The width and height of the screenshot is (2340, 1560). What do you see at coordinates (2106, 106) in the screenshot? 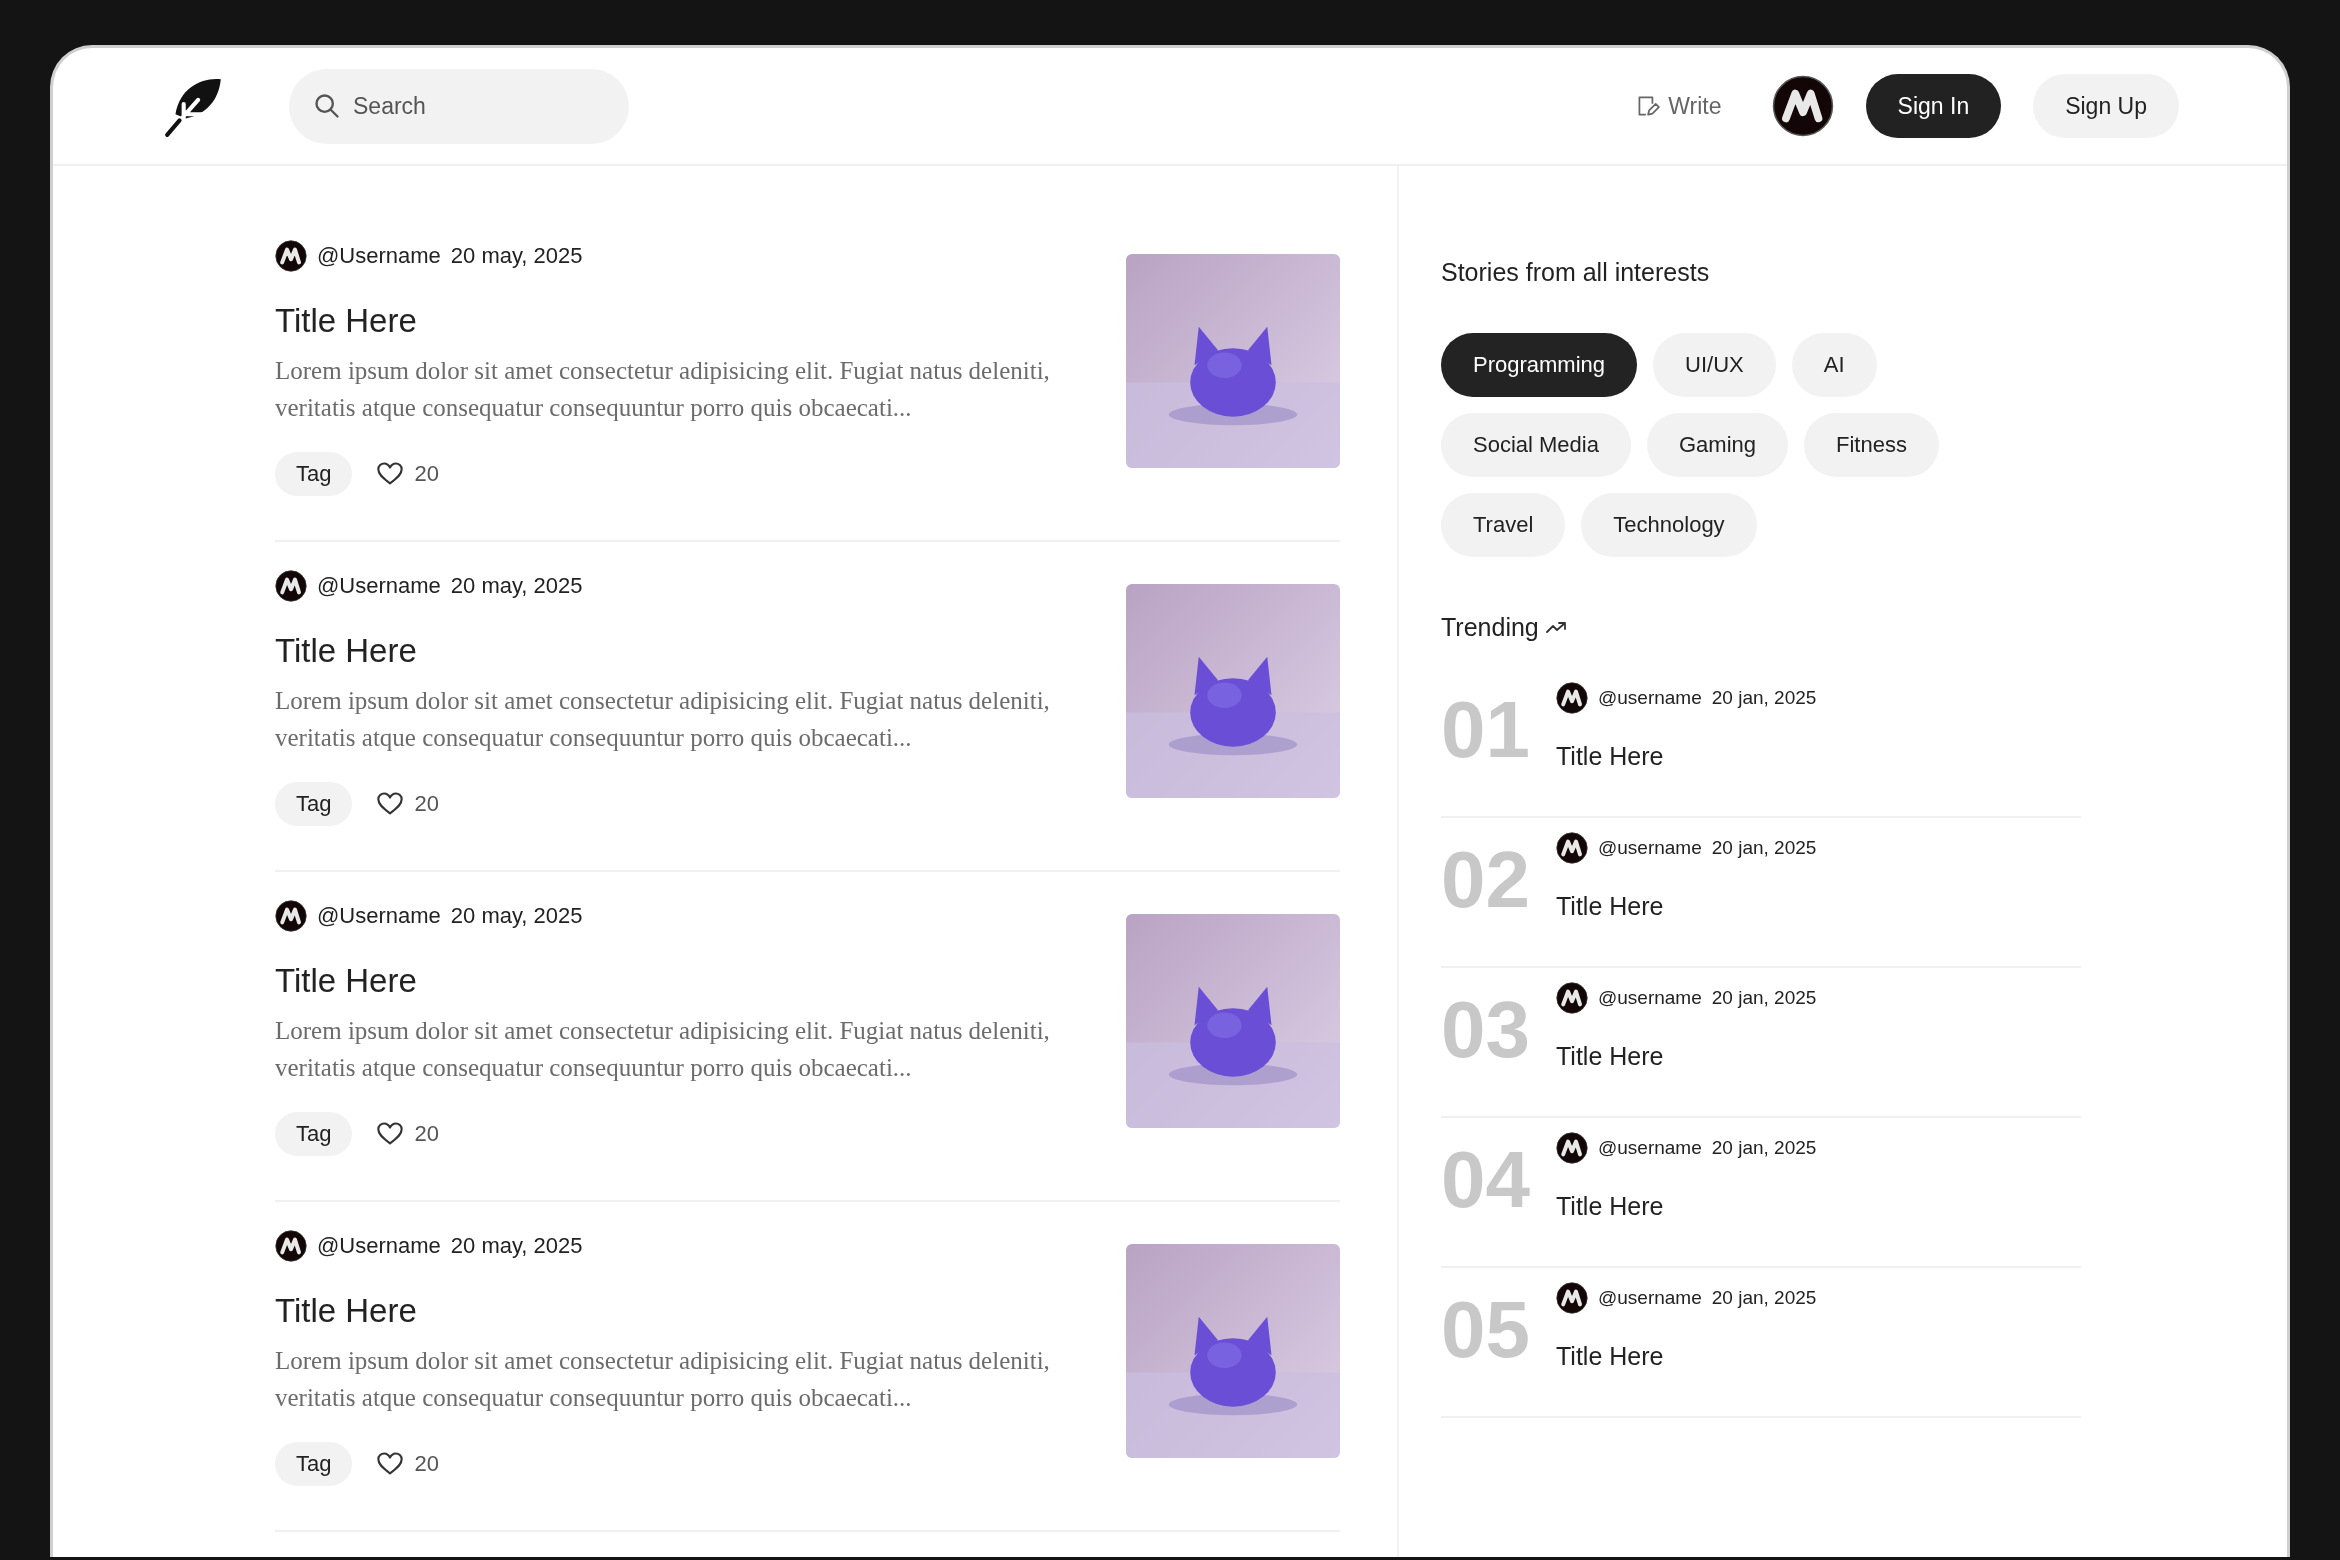
I see `sign-up-button: Sign Up` at bounding box center [2106, 106].